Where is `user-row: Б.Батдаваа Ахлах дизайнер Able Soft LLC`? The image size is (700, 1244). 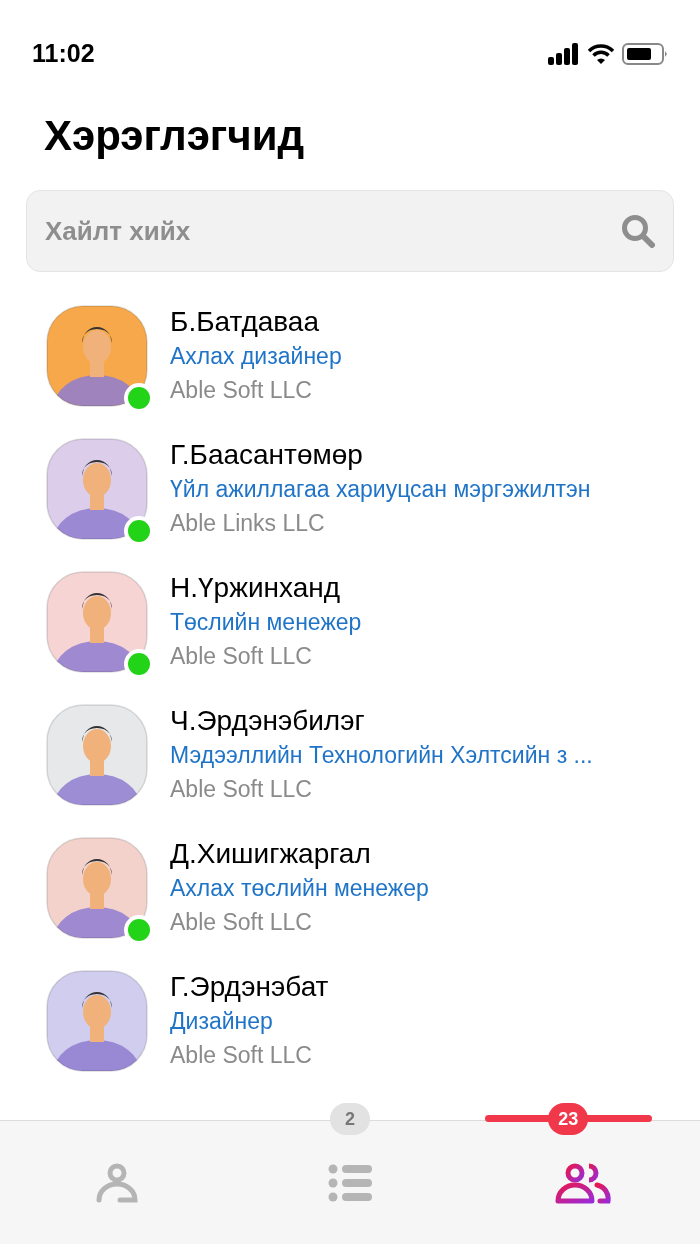 user-row: Б.Батдаваа Ахлах дизайнер Able Soft LLC is located at coordinates (350, 355).